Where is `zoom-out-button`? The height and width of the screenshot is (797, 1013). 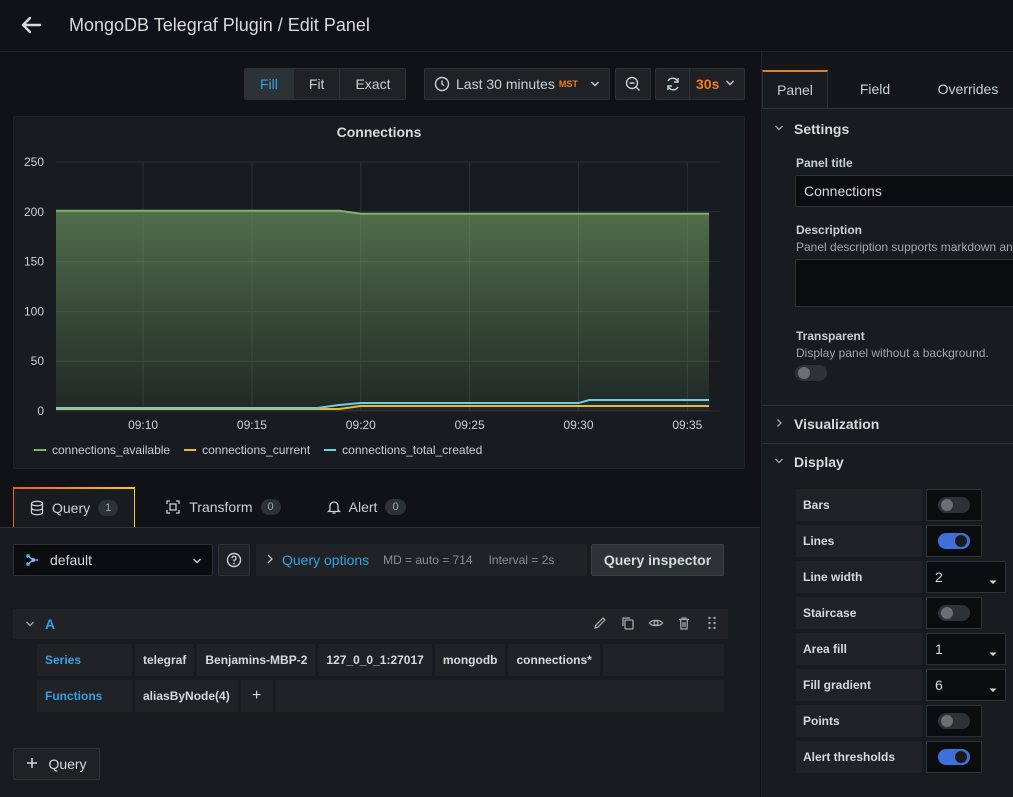 zoom-out-button is located at coordinates (633, 84).